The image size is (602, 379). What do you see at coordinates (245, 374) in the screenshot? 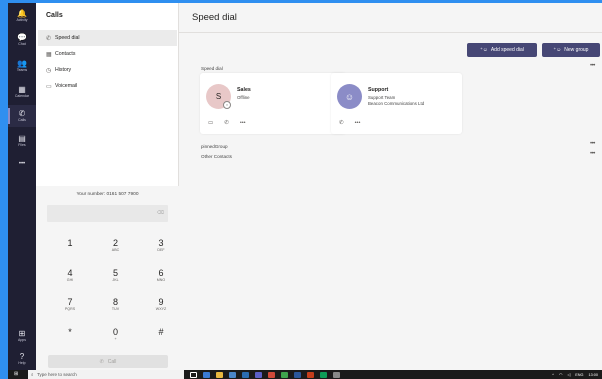
I see `mail-icon` at bounding box center [245, 374].